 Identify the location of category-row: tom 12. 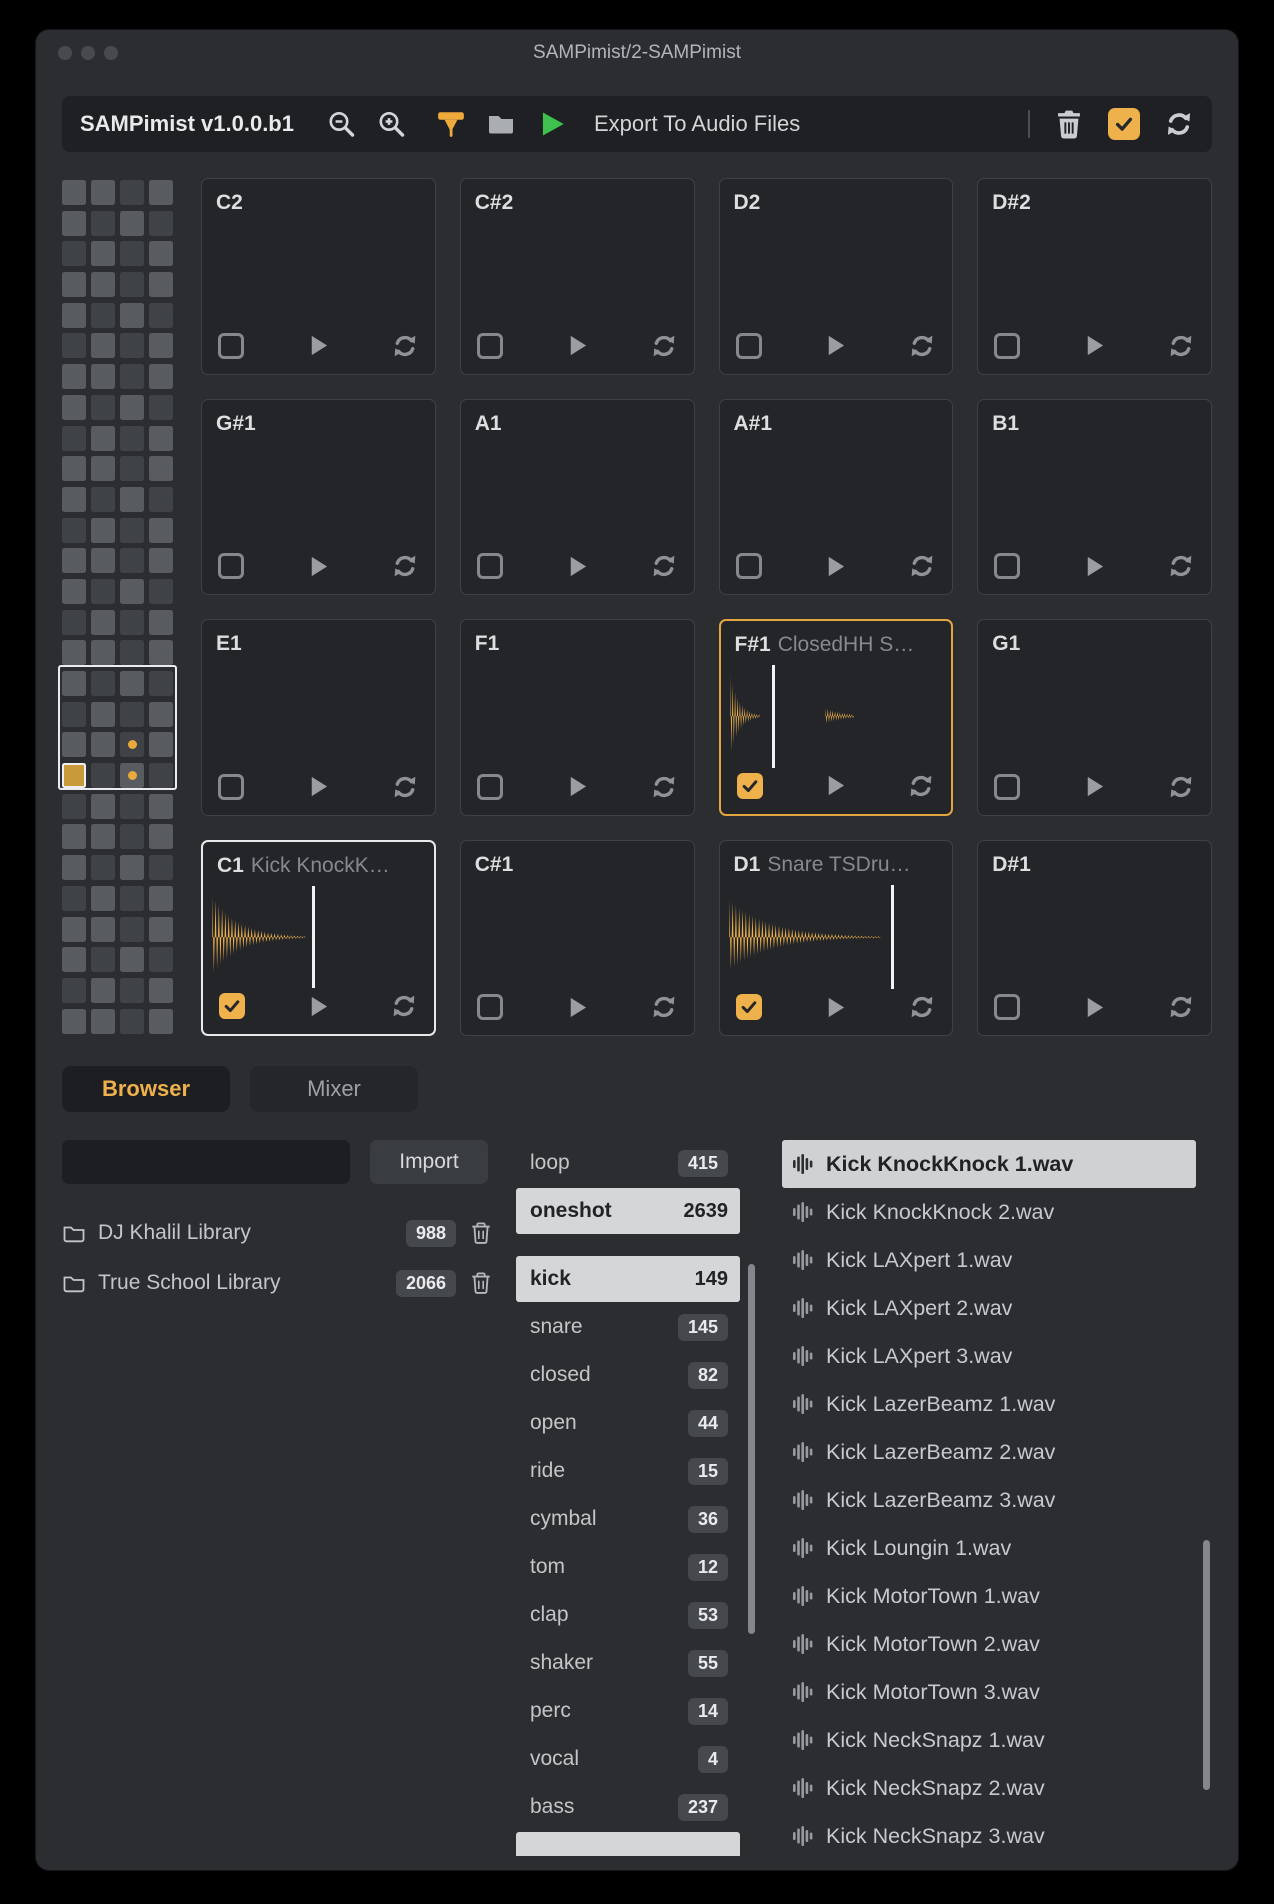
(628, 1567).